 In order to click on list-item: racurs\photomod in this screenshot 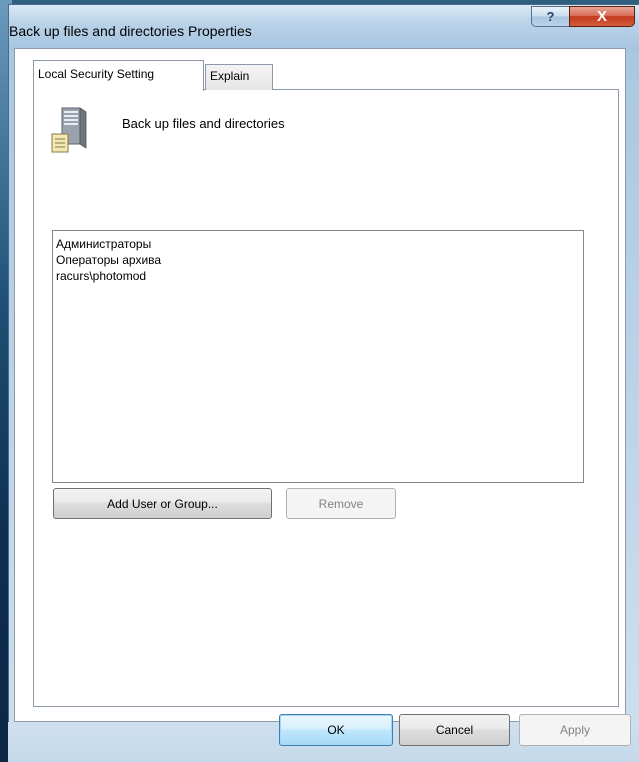, I will do `click(318, 276)`.